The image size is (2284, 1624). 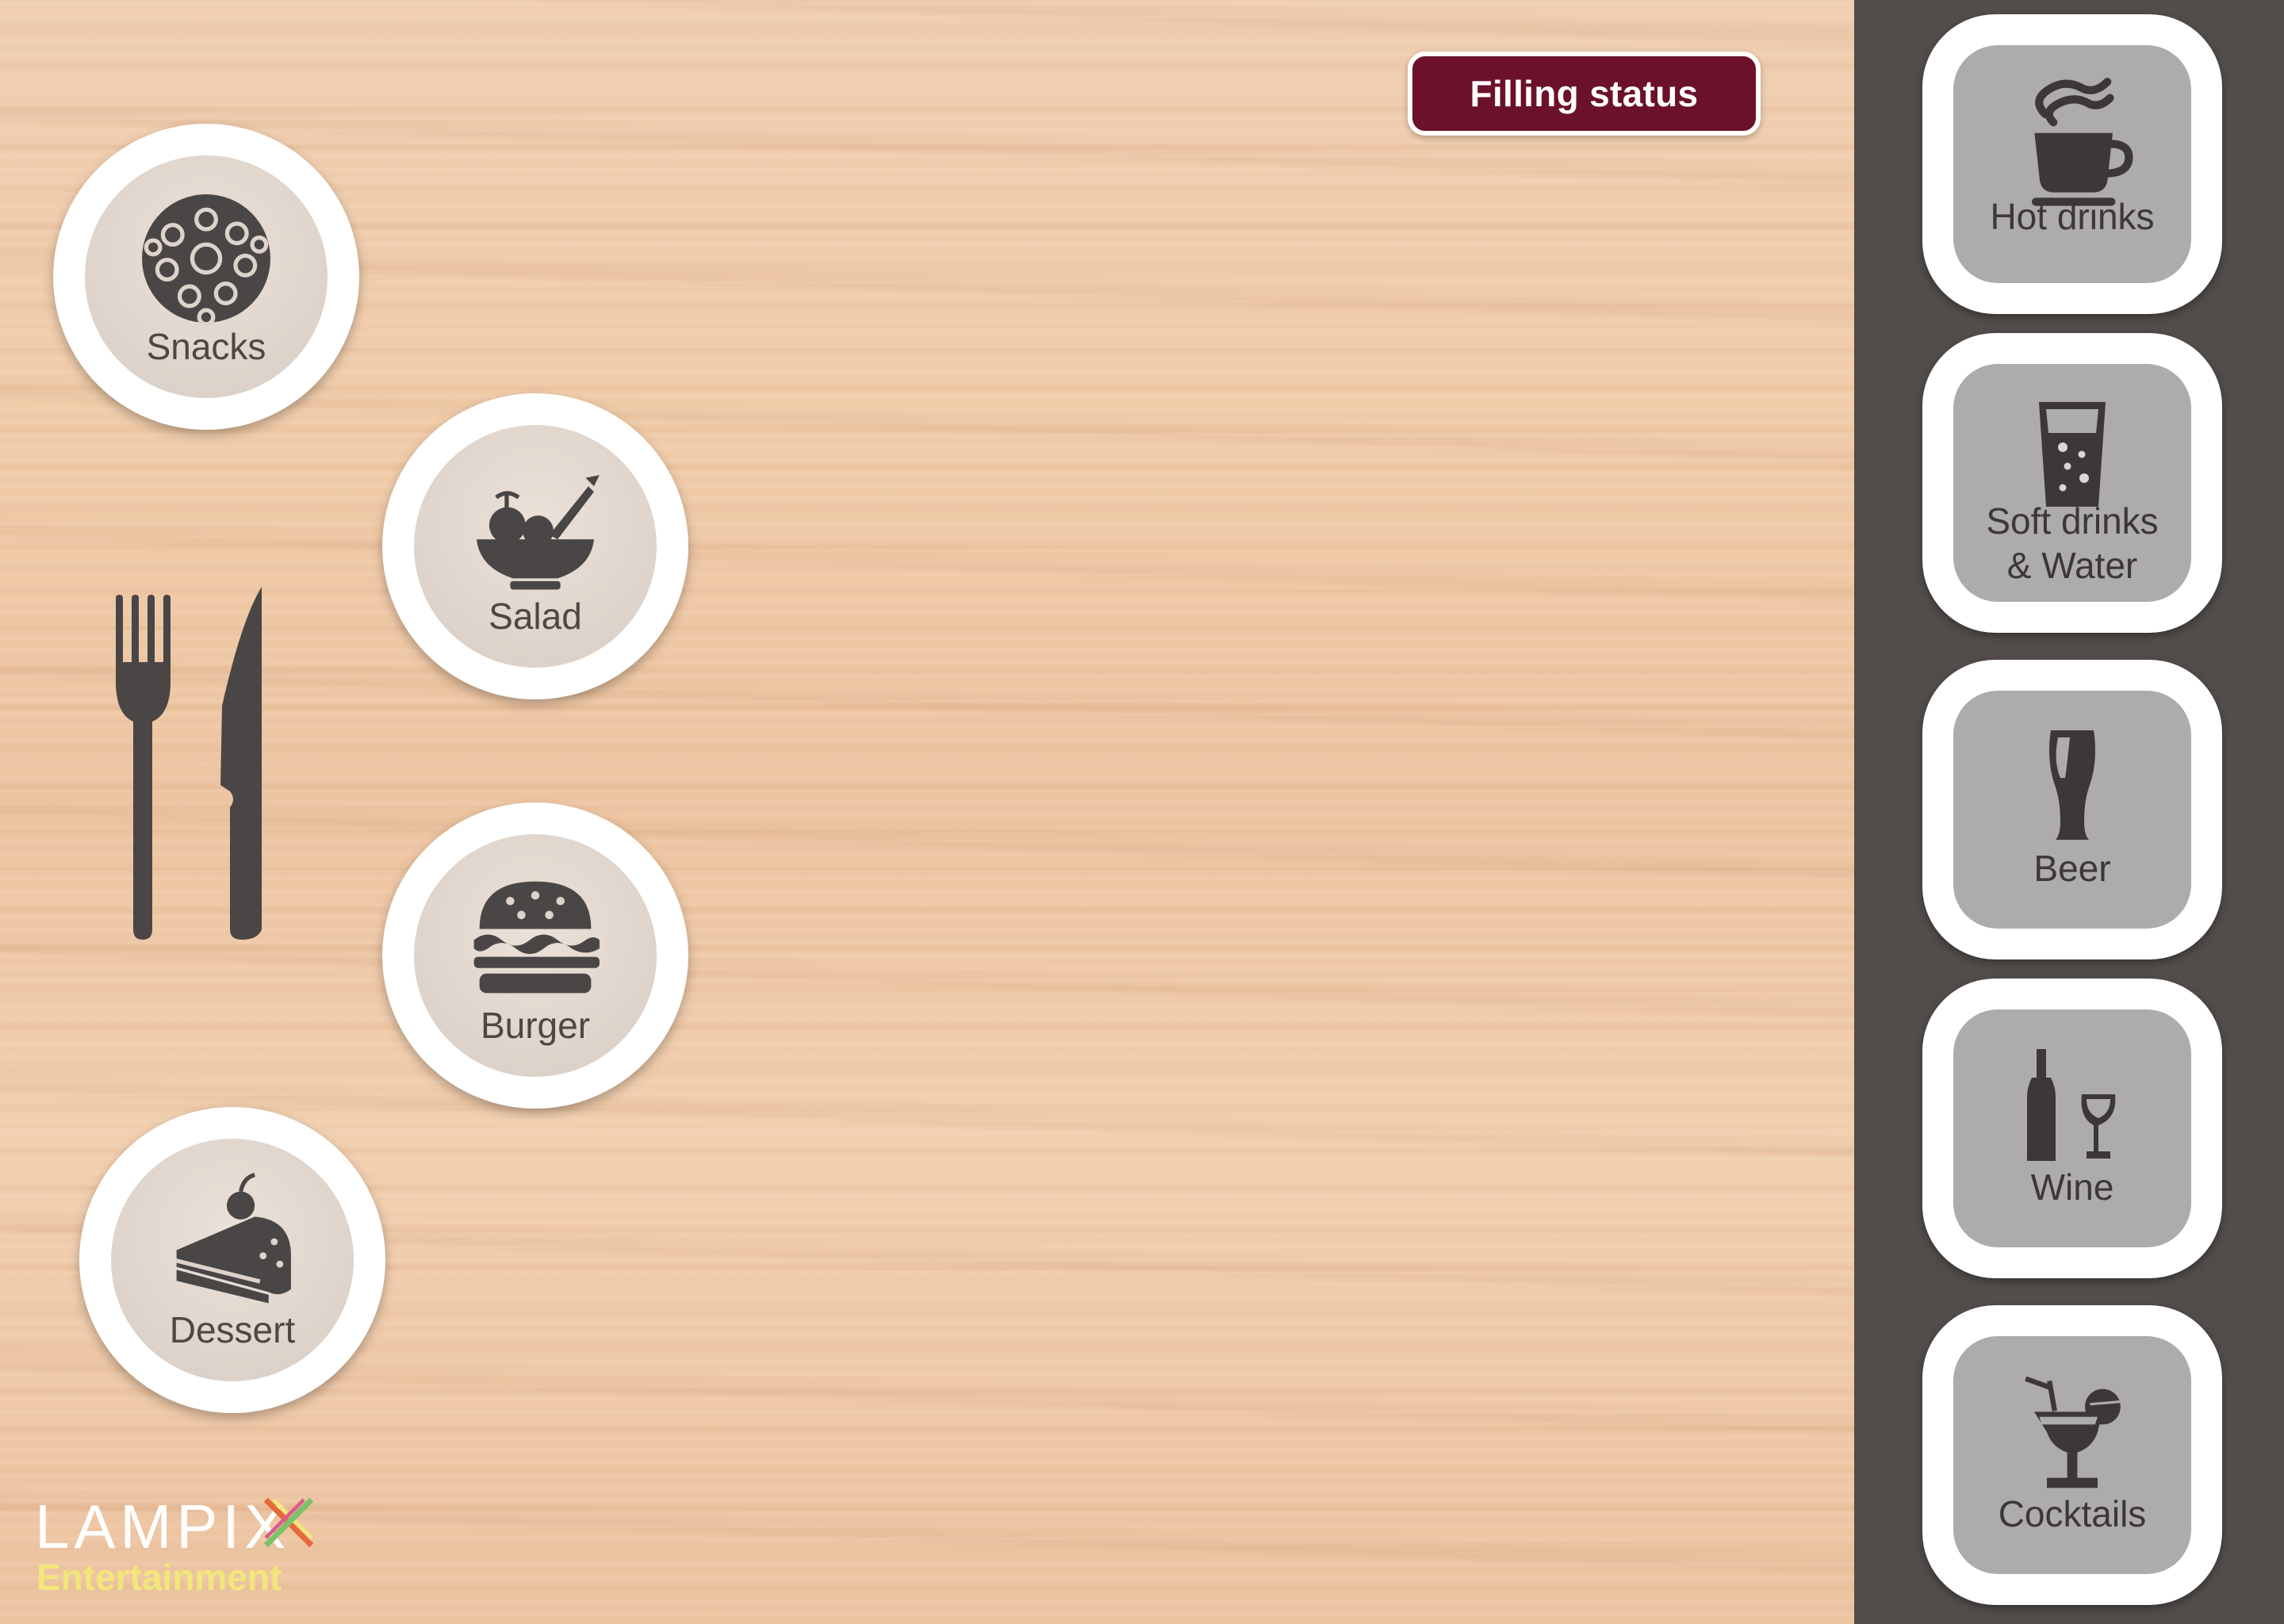 I want to click on cake-slice-icon, so click(x=233, y=1238).